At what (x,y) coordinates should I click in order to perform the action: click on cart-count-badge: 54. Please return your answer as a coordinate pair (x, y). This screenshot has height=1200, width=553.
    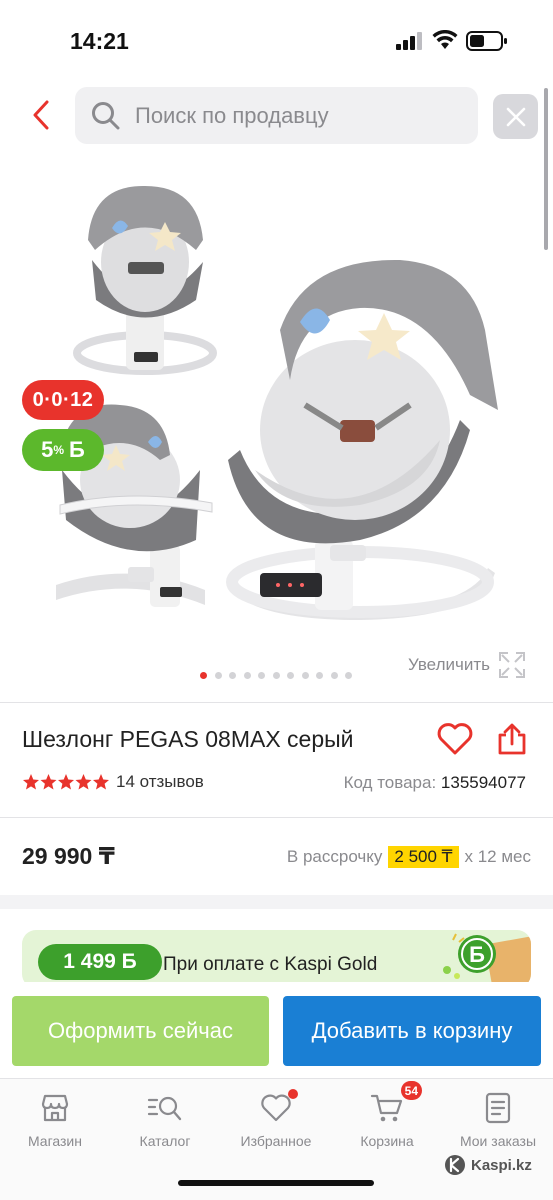
    Looking at the image, I should click on (411, 1090).